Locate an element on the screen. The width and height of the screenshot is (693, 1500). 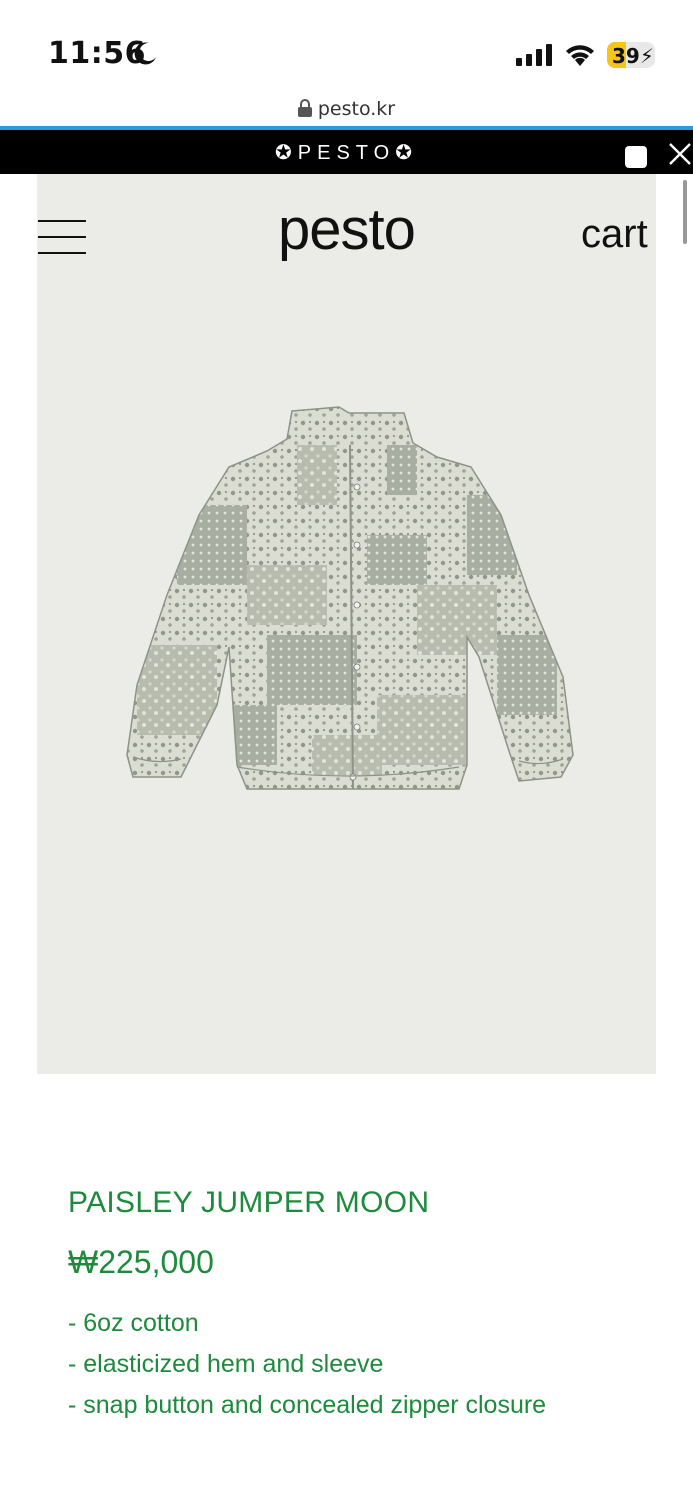
product-price: ₩225,000 is located at coordinates (141, 1262).